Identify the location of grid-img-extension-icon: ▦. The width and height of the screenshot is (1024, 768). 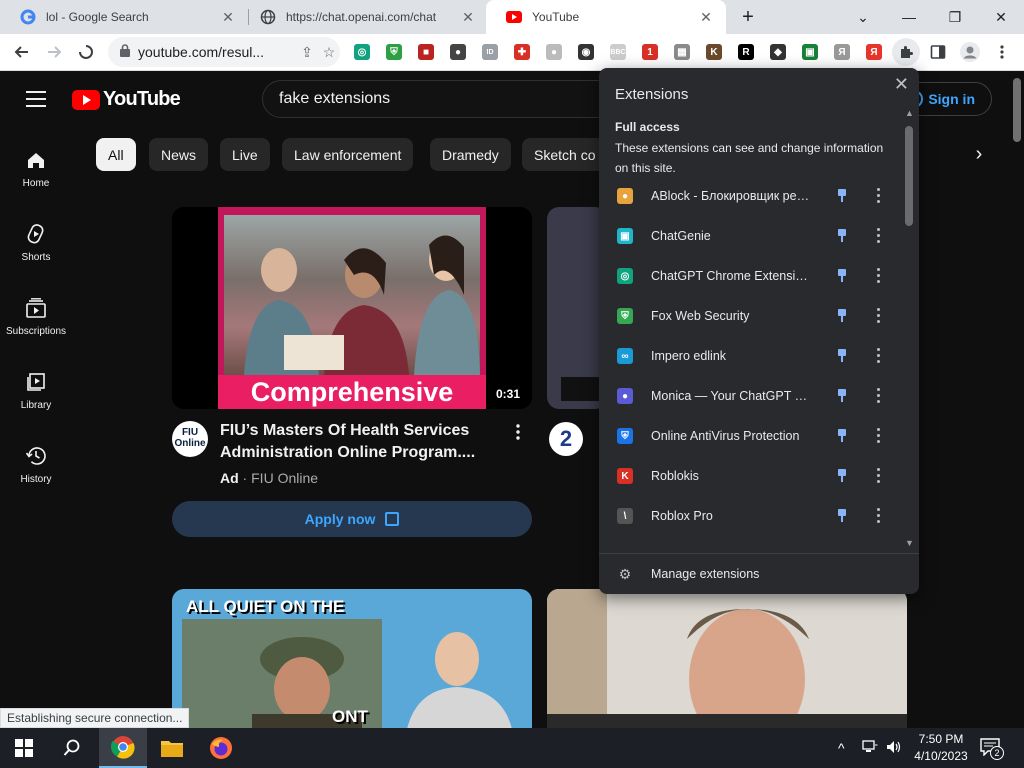
(682, 52).